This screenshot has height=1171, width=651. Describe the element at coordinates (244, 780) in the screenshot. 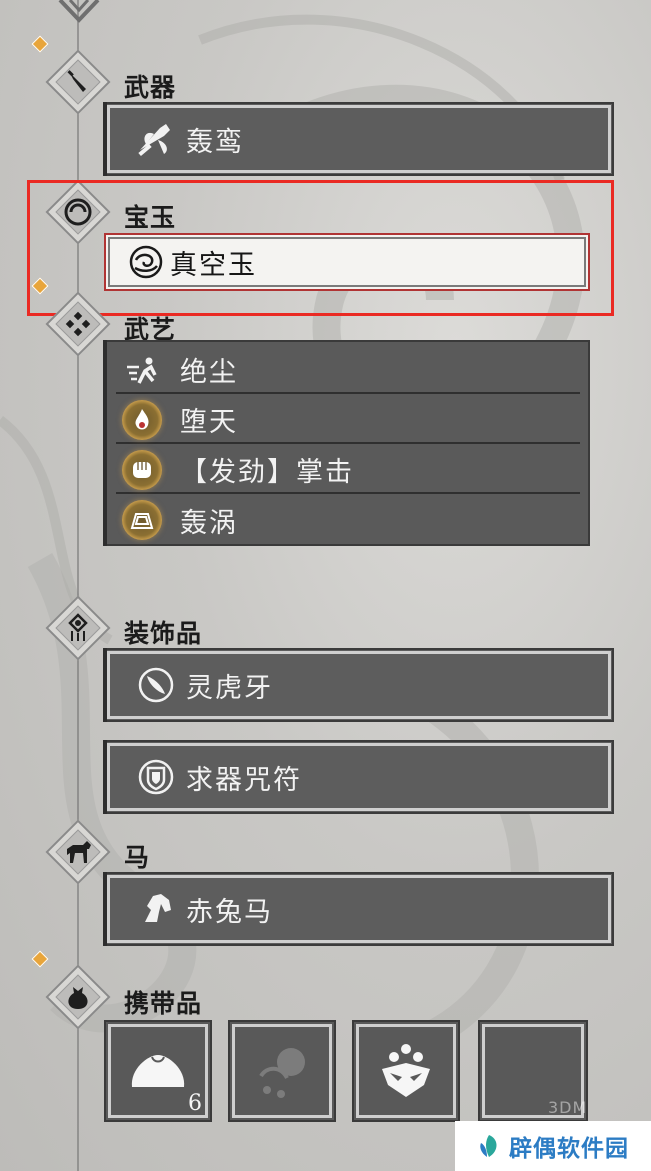

I see `accessory-name-2: 求器咒符` at that location.